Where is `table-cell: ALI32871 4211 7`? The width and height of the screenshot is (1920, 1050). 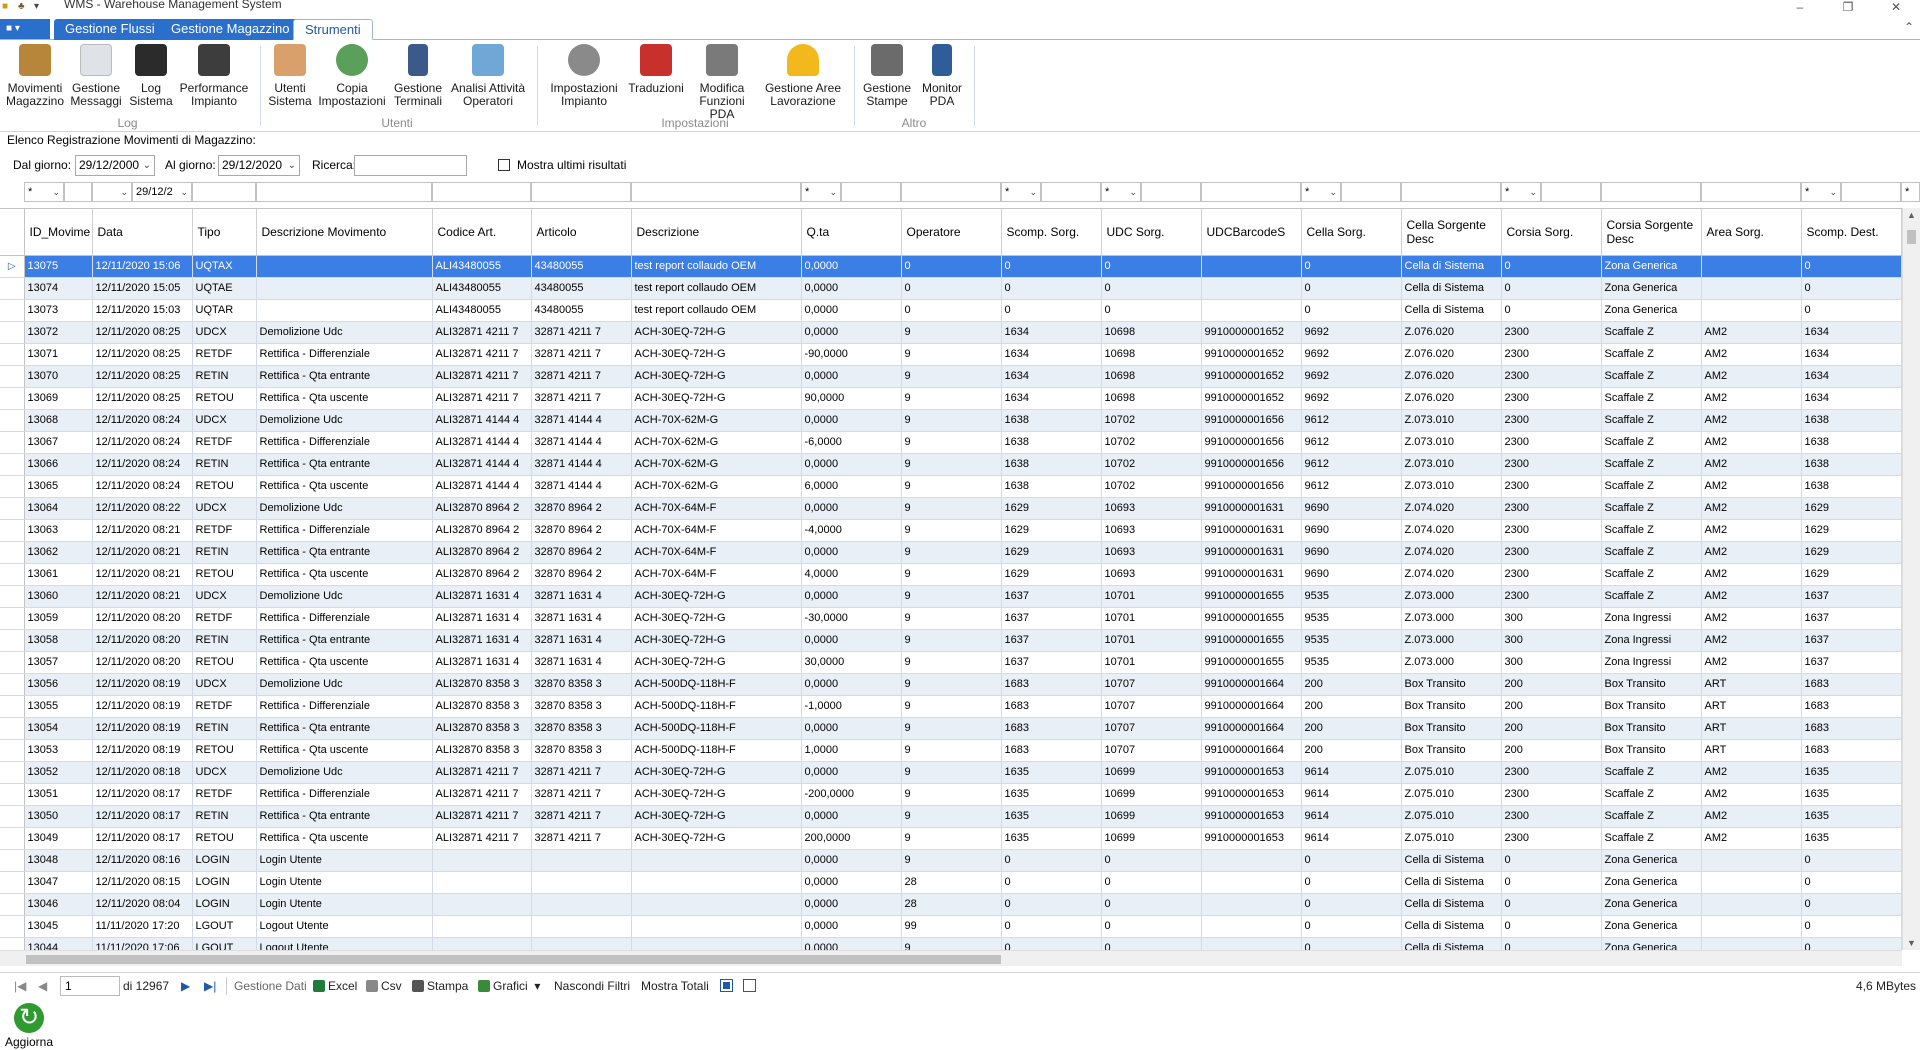
table-cell: ALI32871 4211 7 is located at coordinates (482, 332).